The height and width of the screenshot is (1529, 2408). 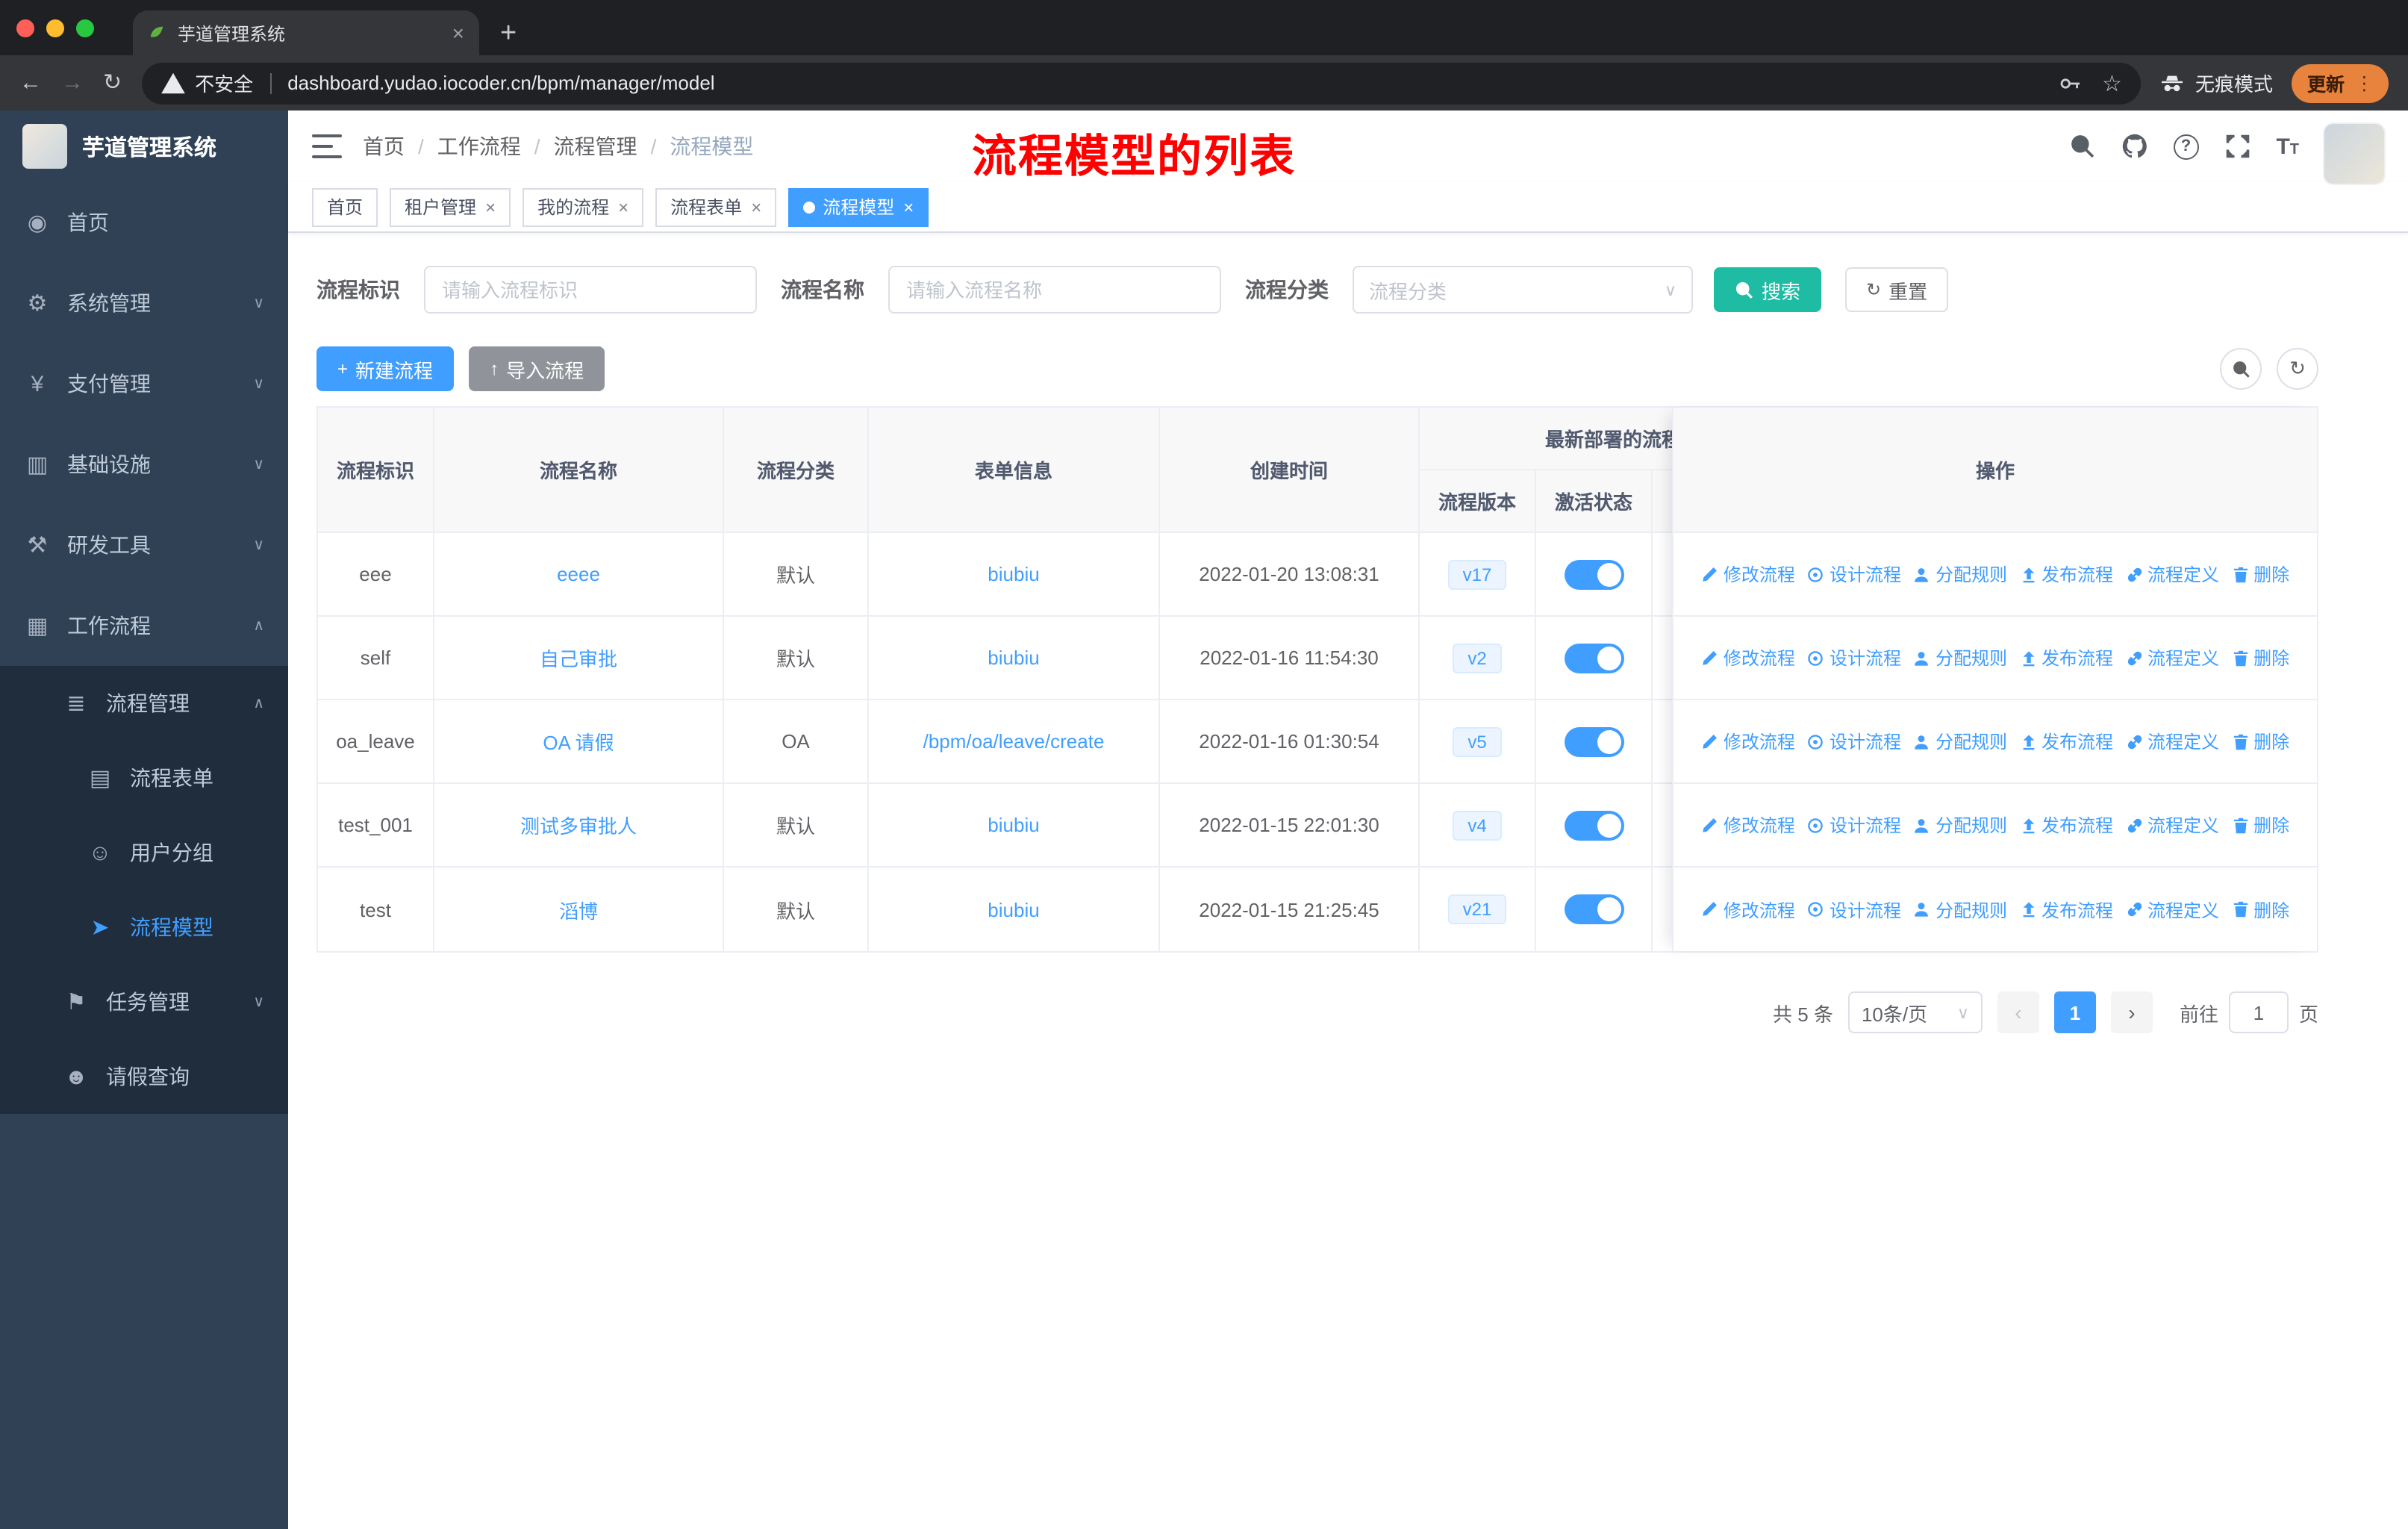 What do you see at coordinates (450, 207) in the screenshot?
I see `tab-tenant-management: 租户管理 ×` at bounding box center [450, 207].